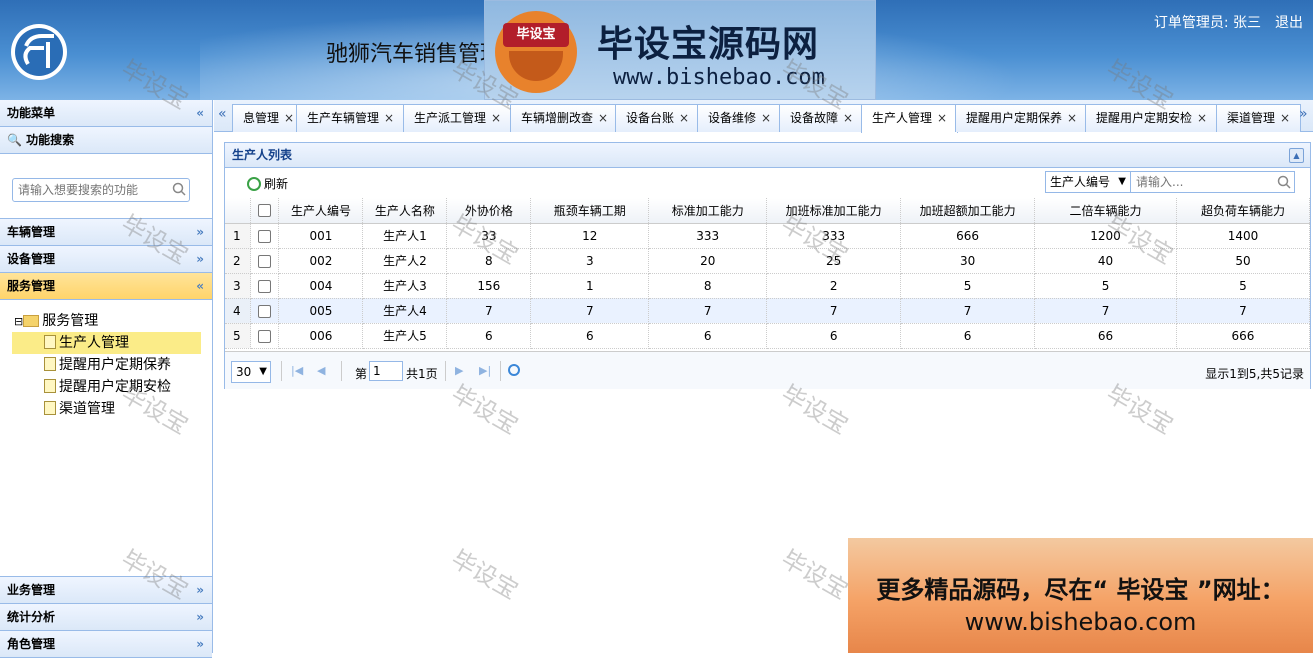 The image size is (1313, 658). I want to click on column-header: 生产人编号, so click(321, 211).